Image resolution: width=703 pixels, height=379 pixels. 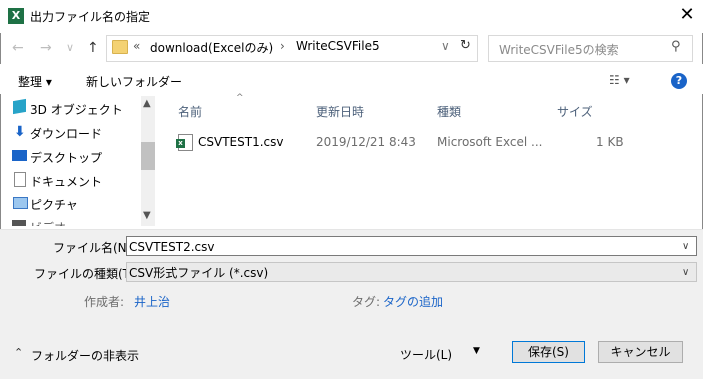 I want to click on author-label: 作成者:, so click(x=104, y=302).